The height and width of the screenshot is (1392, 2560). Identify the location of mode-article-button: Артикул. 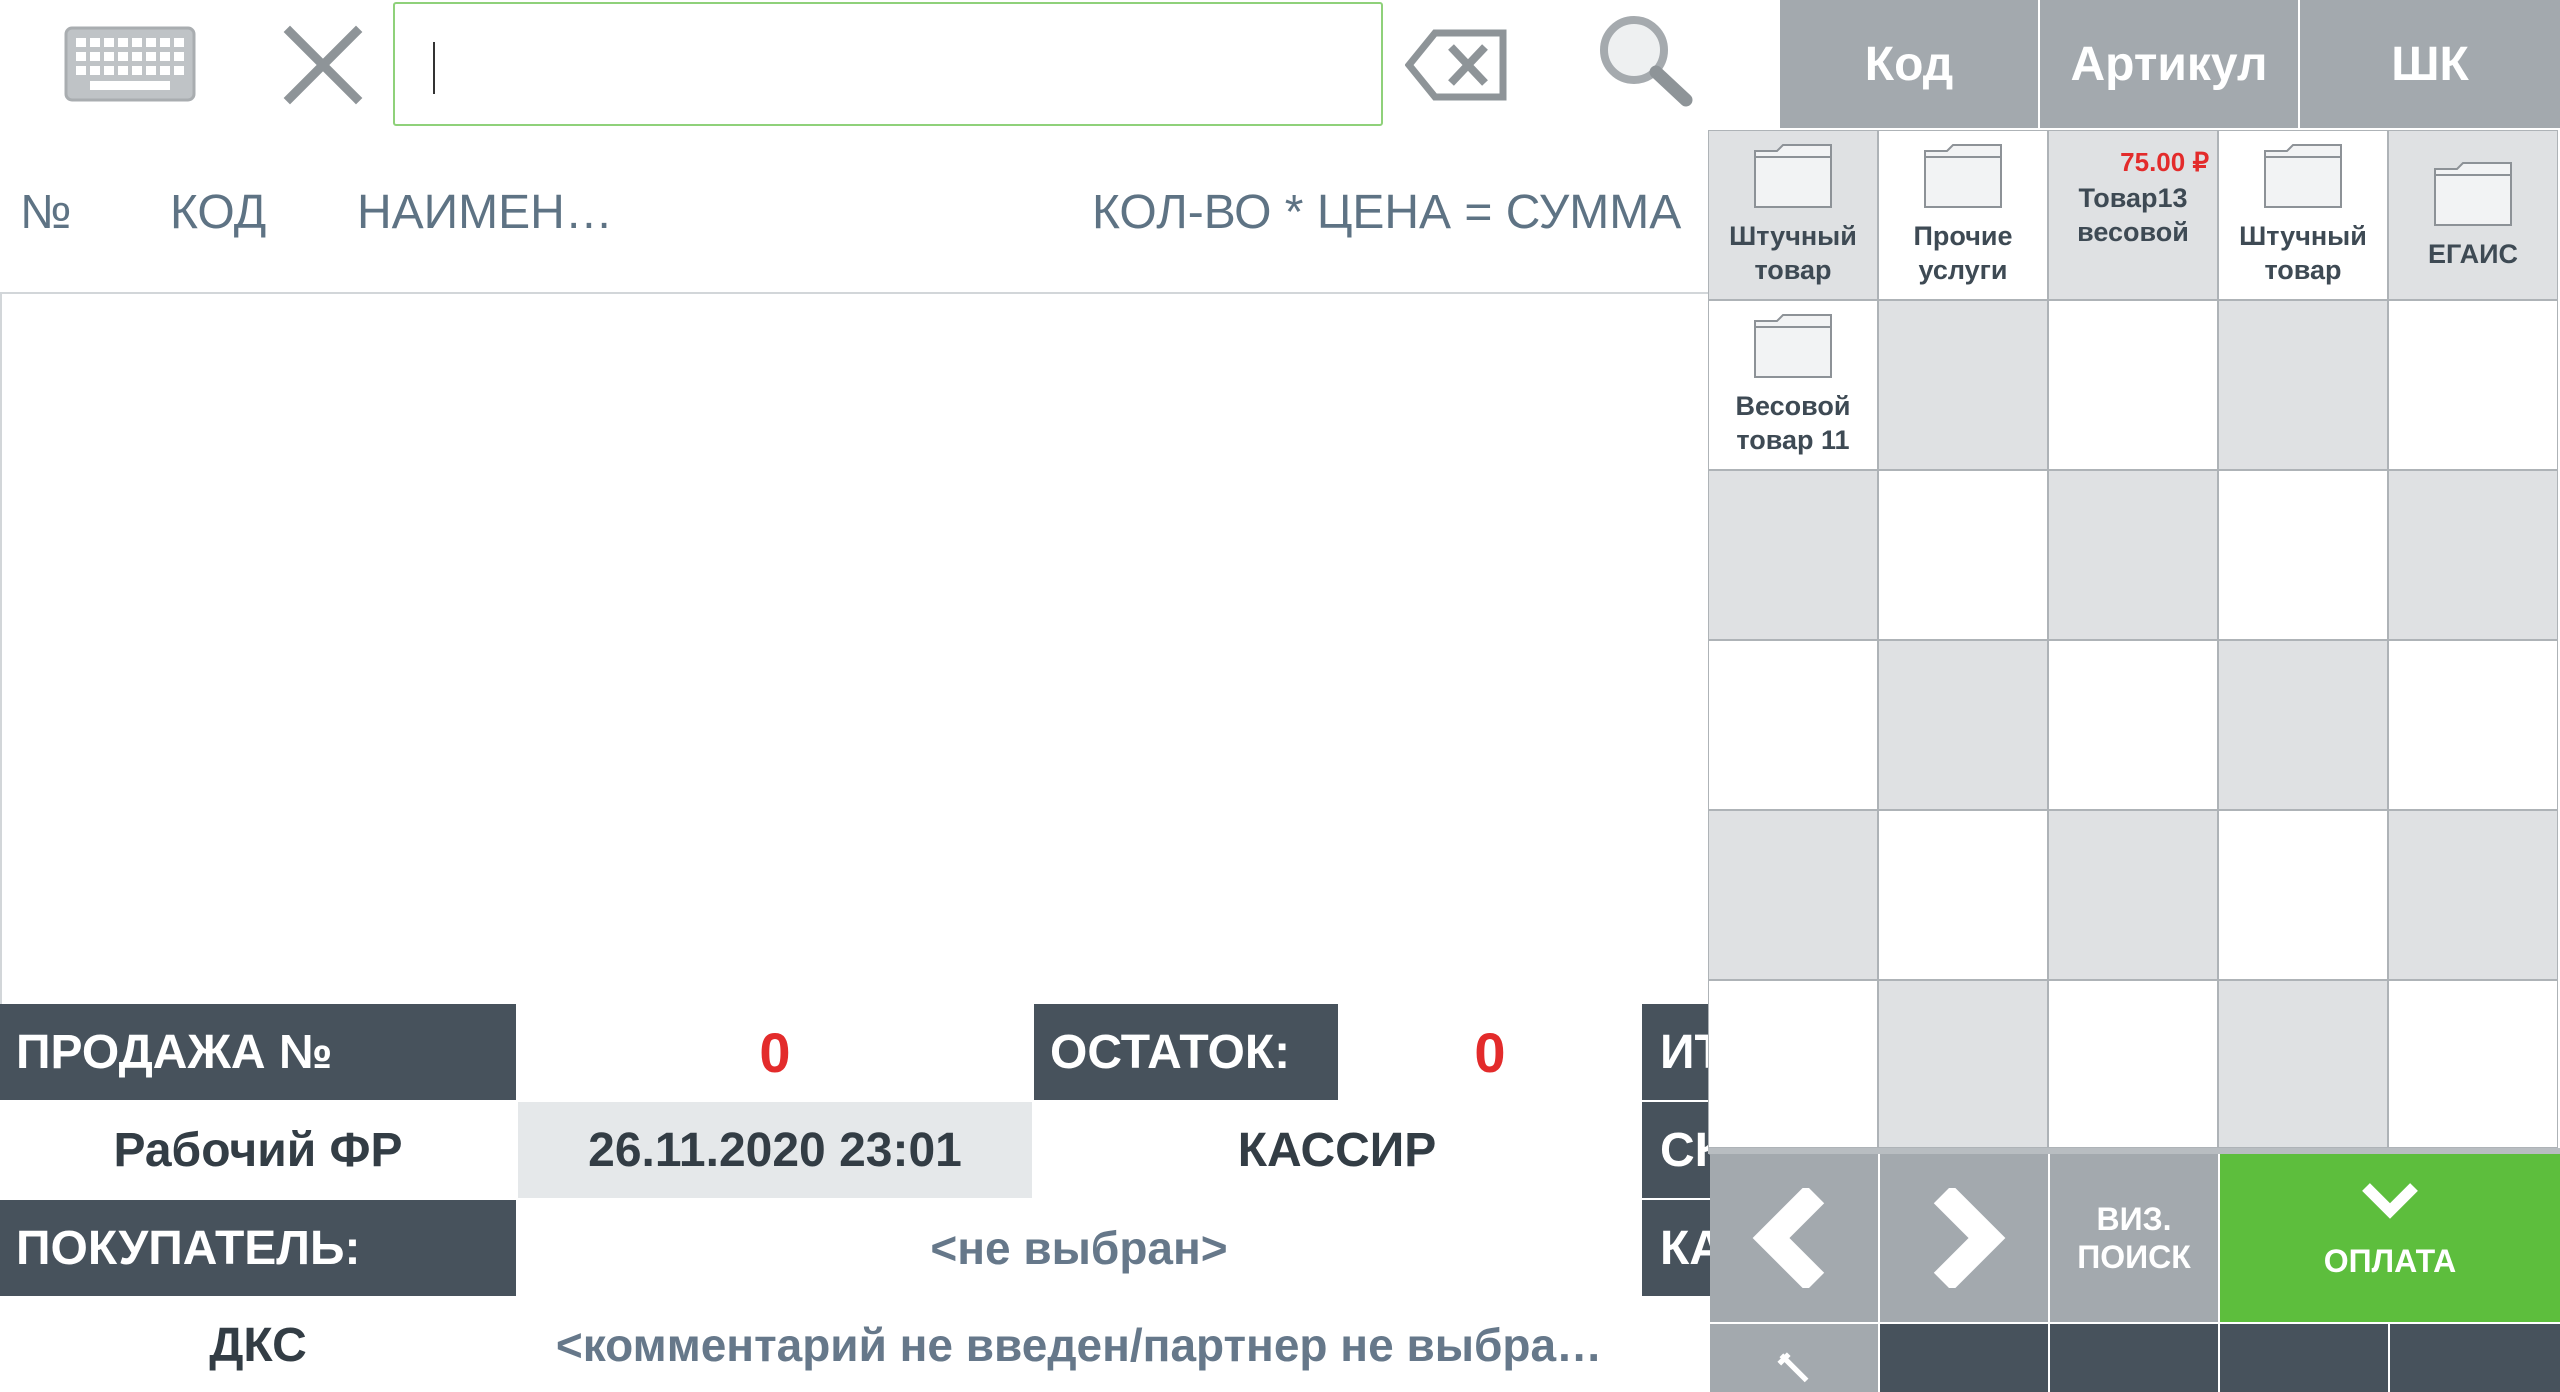
(2169, 64).